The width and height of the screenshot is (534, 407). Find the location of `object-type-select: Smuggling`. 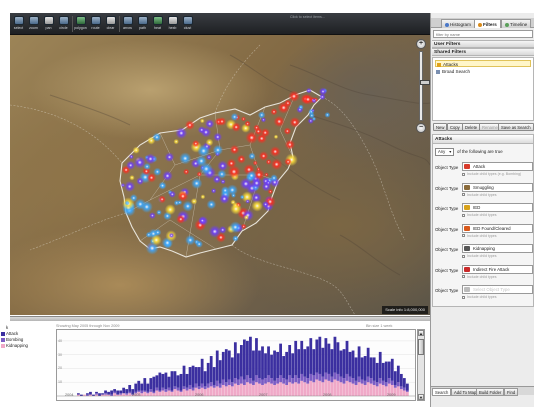

object-type-select: Smuggling is located at coordinates (497, 187).